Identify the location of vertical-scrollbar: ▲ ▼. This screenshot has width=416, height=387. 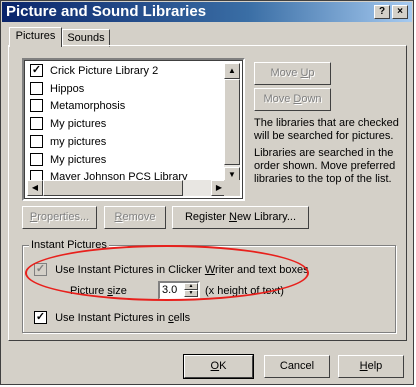
(232, 123).